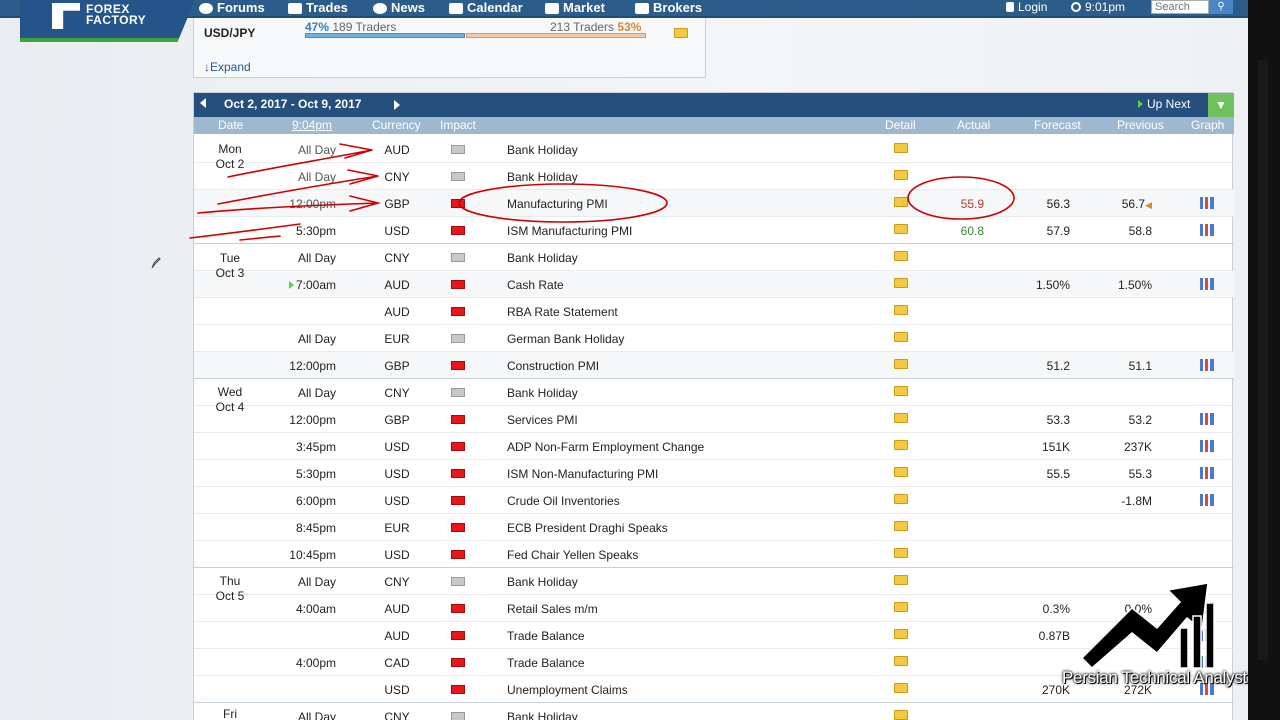 The width and height of the screenshot is (1280, 720). What do you see at coordinates (312, 125) in the screenshot?
I see `col-time: 9:04pm` at bounding box center [312, 125].